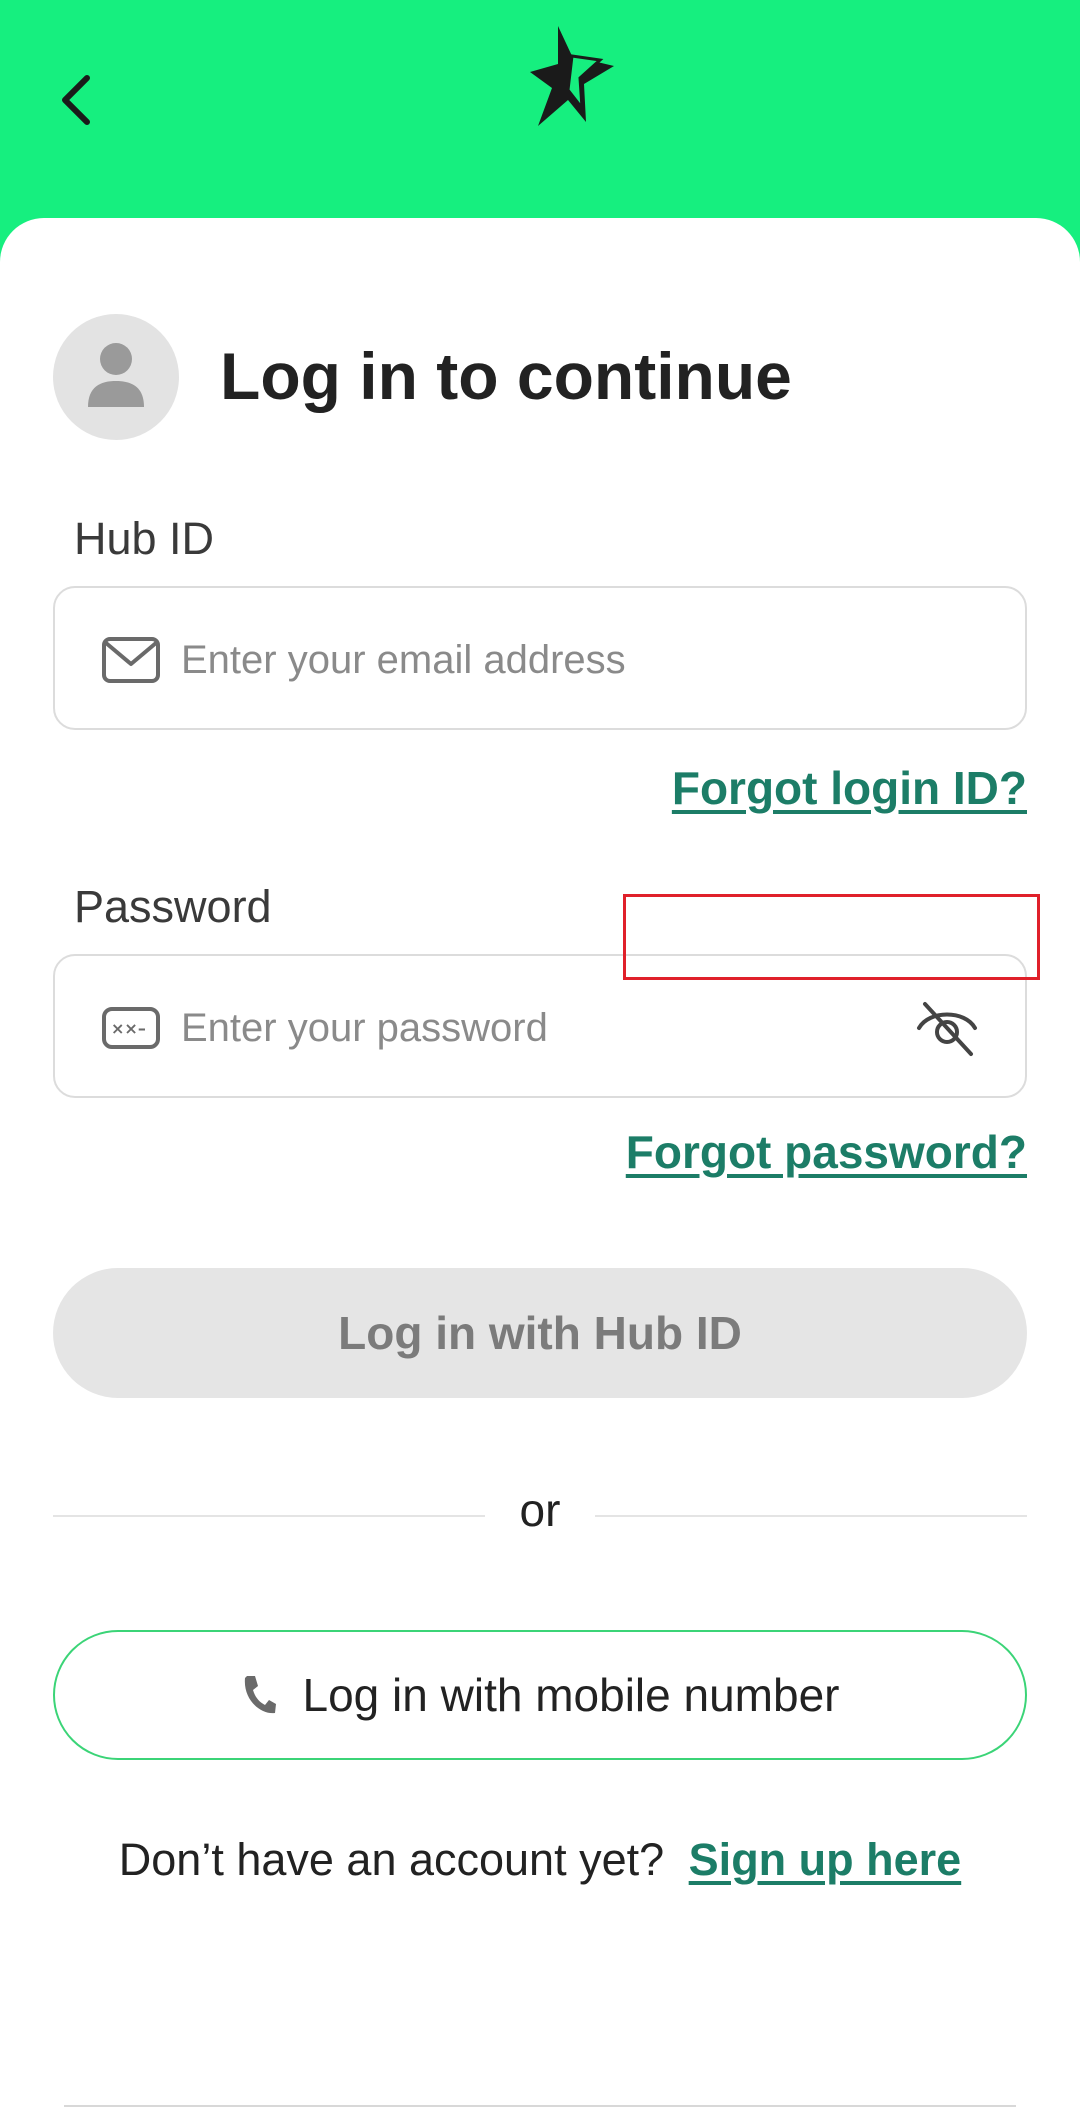  Describe the element at coordinates (260, 1695) in the screenshot. I see `phone-icon` at that location.